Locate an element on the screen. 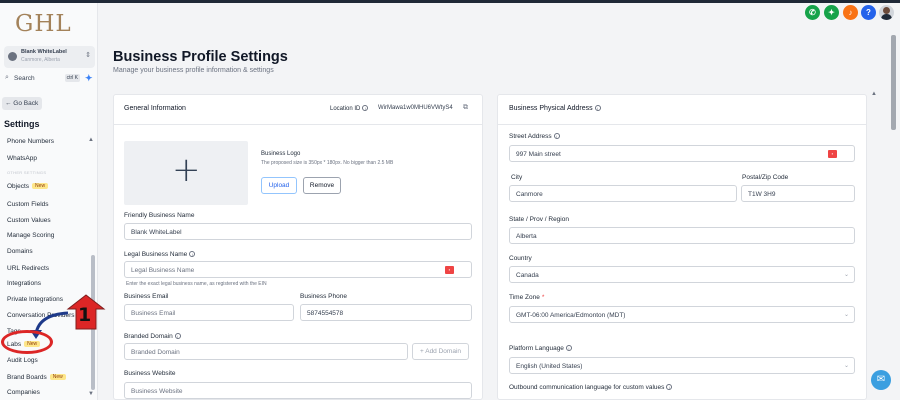 This screenshot has width=900, height=400. location-id-label: Location ID i is located at coordinates (349, 108).